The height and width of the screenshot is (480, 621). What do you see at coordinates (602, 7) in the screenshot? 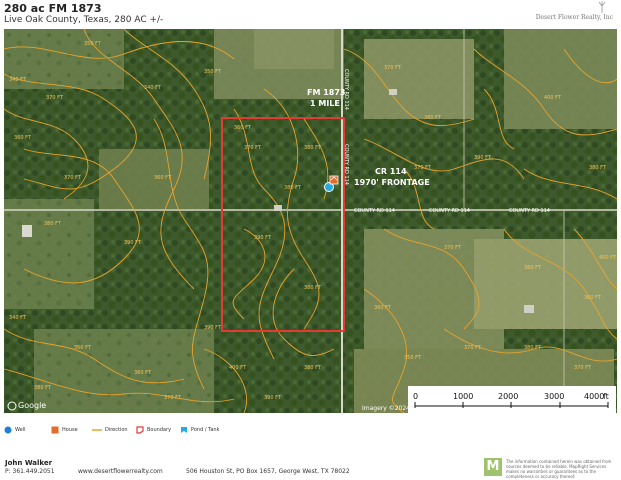
I see `flower-logo-icon` at bounding box center [602, 7].